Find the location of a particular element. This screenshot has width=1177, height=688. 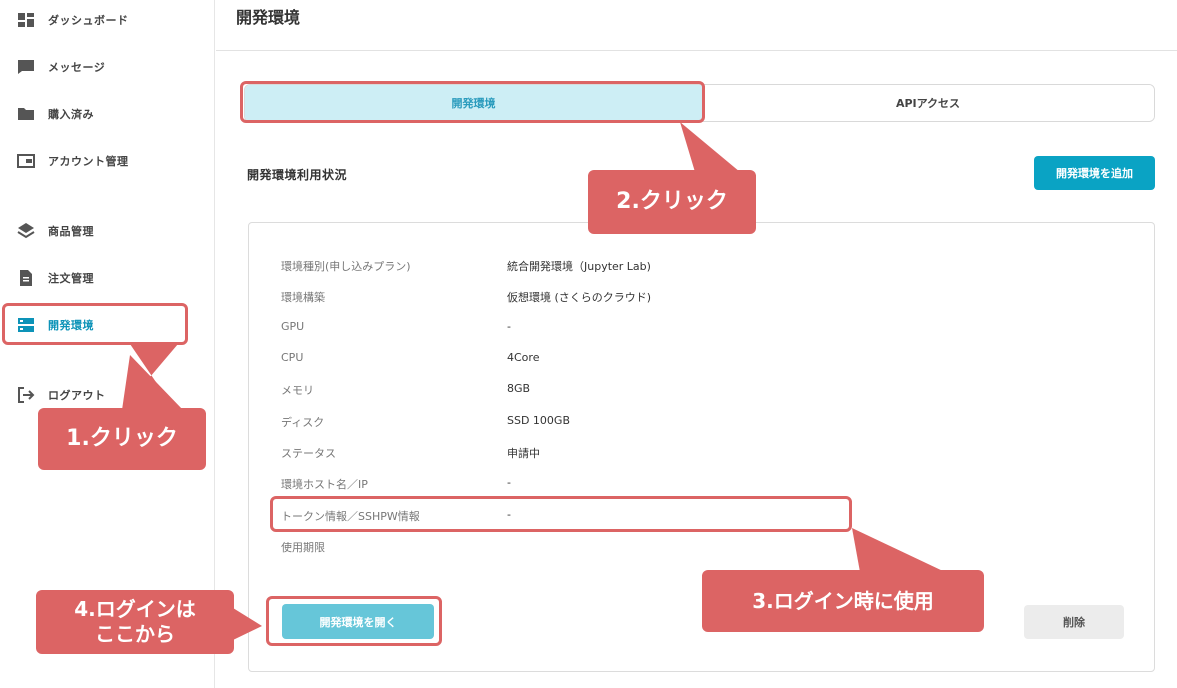

page-title: 開発環境 is located at coordinates (268, 17).